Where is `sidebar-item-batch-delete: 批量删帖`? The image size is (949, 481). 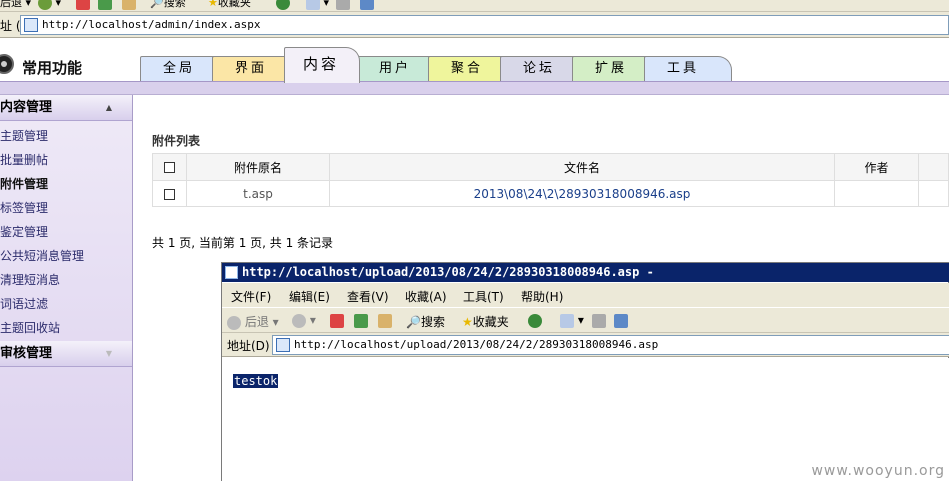 sidebar-item-batch-delete: 批量删帖 is located at coordinates (24, 160).